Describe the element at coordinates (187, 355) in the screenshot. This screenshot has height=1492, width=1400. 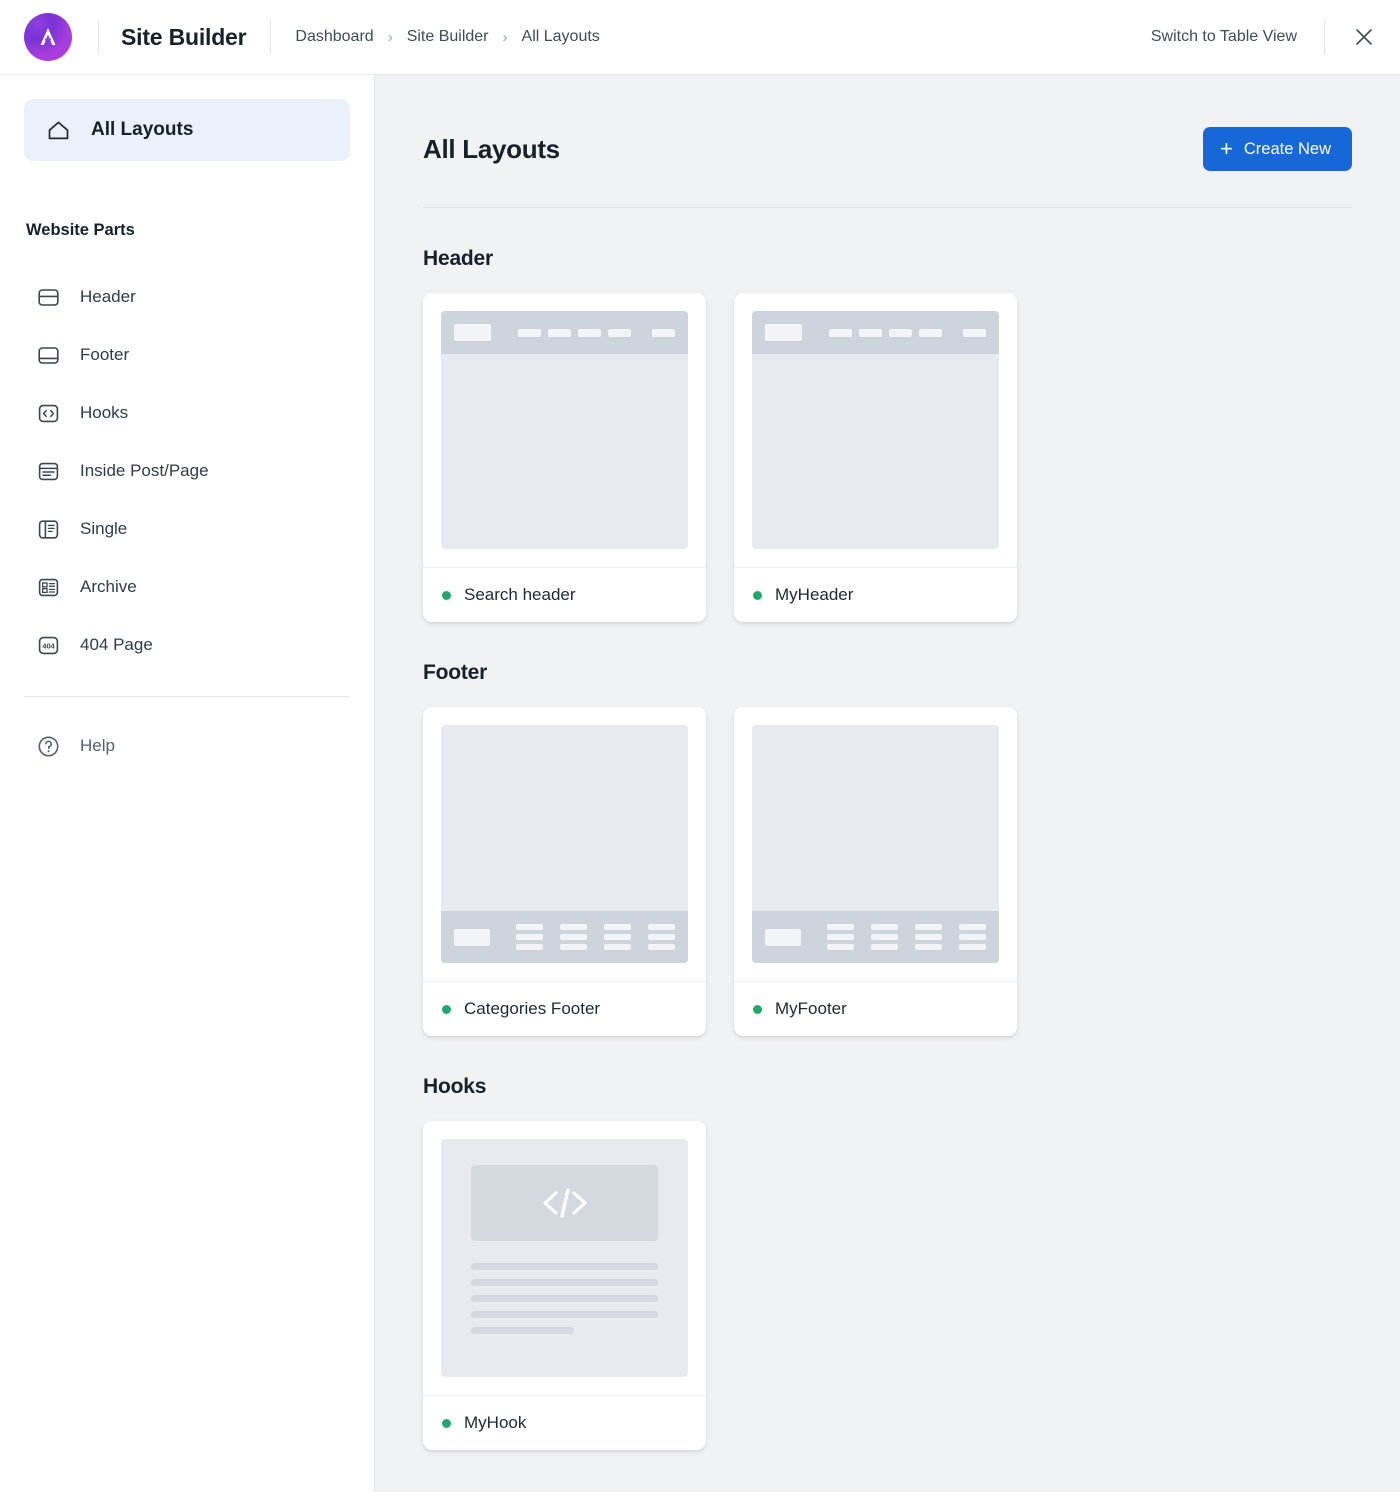
I see `sidebar-item-footer: Footer` at that location.